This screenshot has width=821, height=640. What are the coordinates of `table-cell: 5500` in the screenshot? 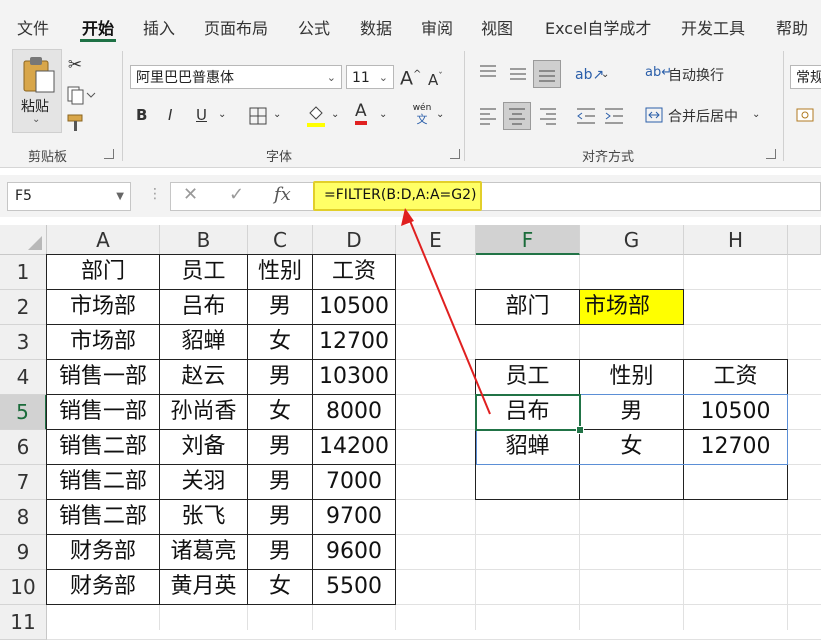 It's located at (354, 587).